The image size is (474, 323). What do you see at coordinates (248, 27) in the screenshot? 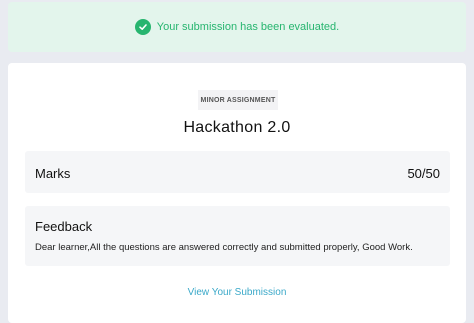
I see `banner-message: Your submission has been evaluated.` at bounding box center [248, 27].